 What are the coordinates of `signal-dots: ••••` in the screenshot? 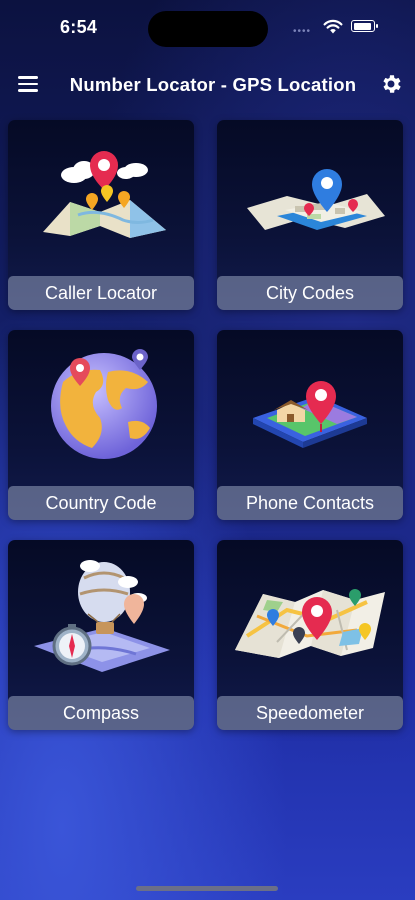 It's located at (302, 31).